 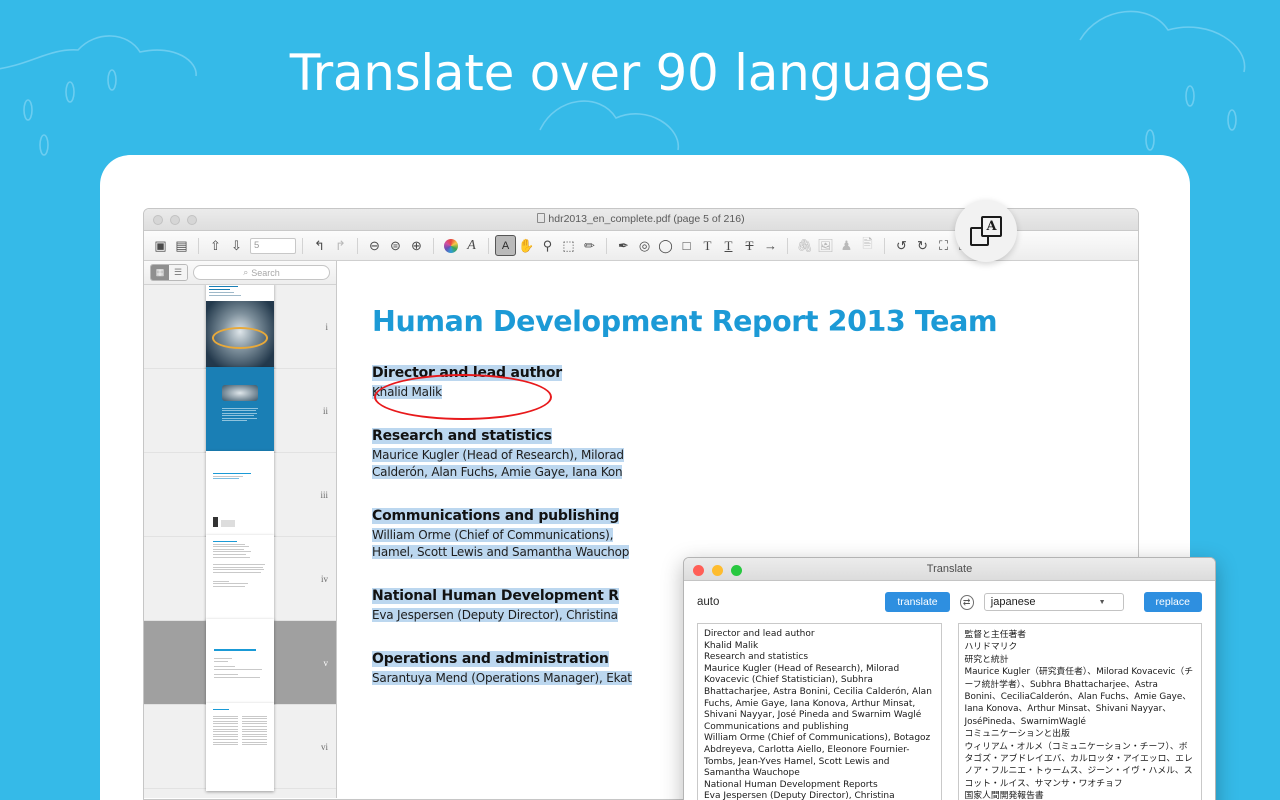 What do you see at coordinates (804, 245) in the screenshot?
I see `attachment-icon: 🖇` at bounding box center [804, 245].